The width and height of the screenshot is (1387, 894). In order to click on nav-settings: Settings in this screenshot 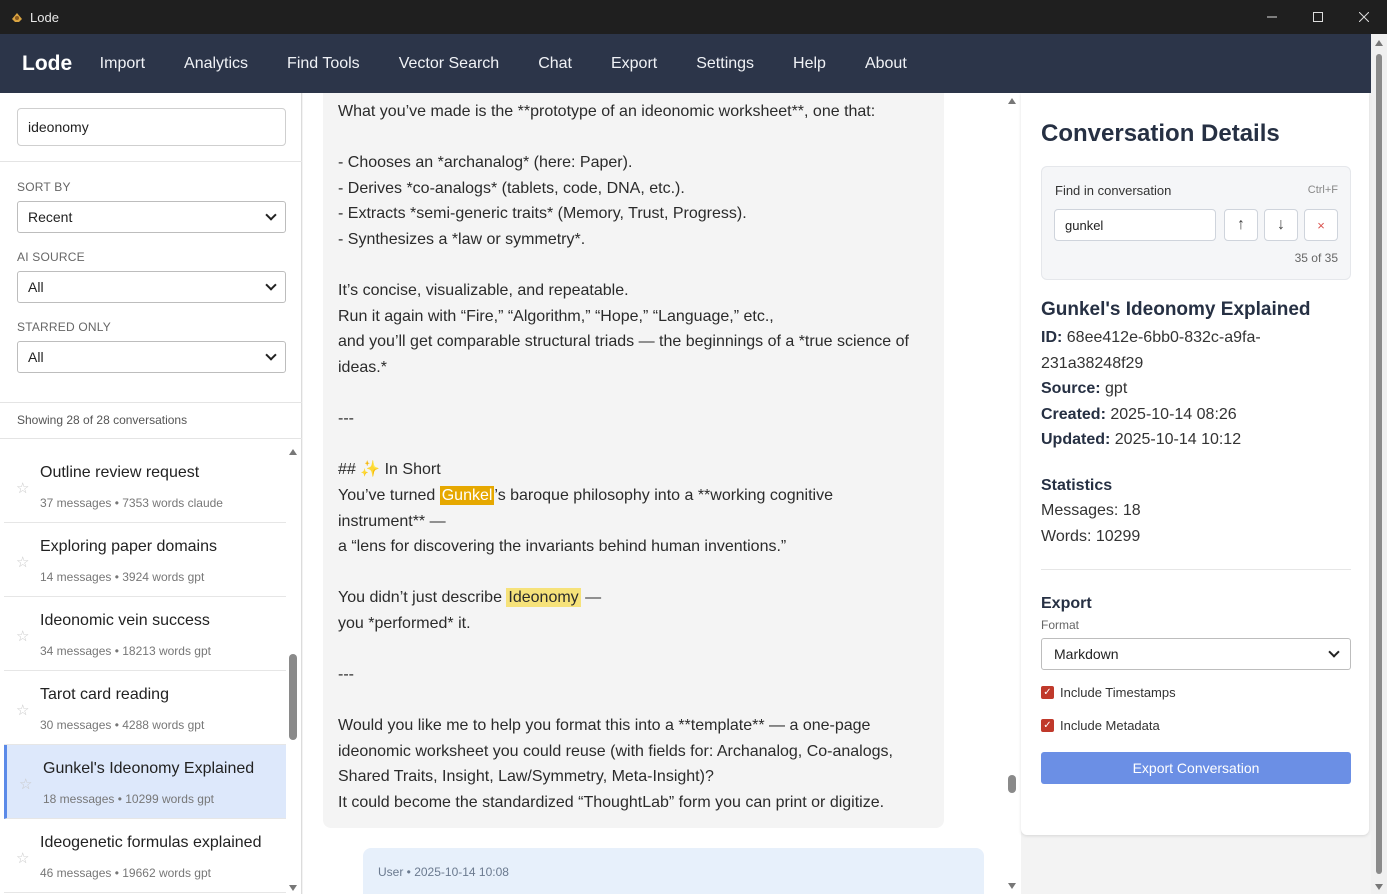, I will do `click(725, 64)`.